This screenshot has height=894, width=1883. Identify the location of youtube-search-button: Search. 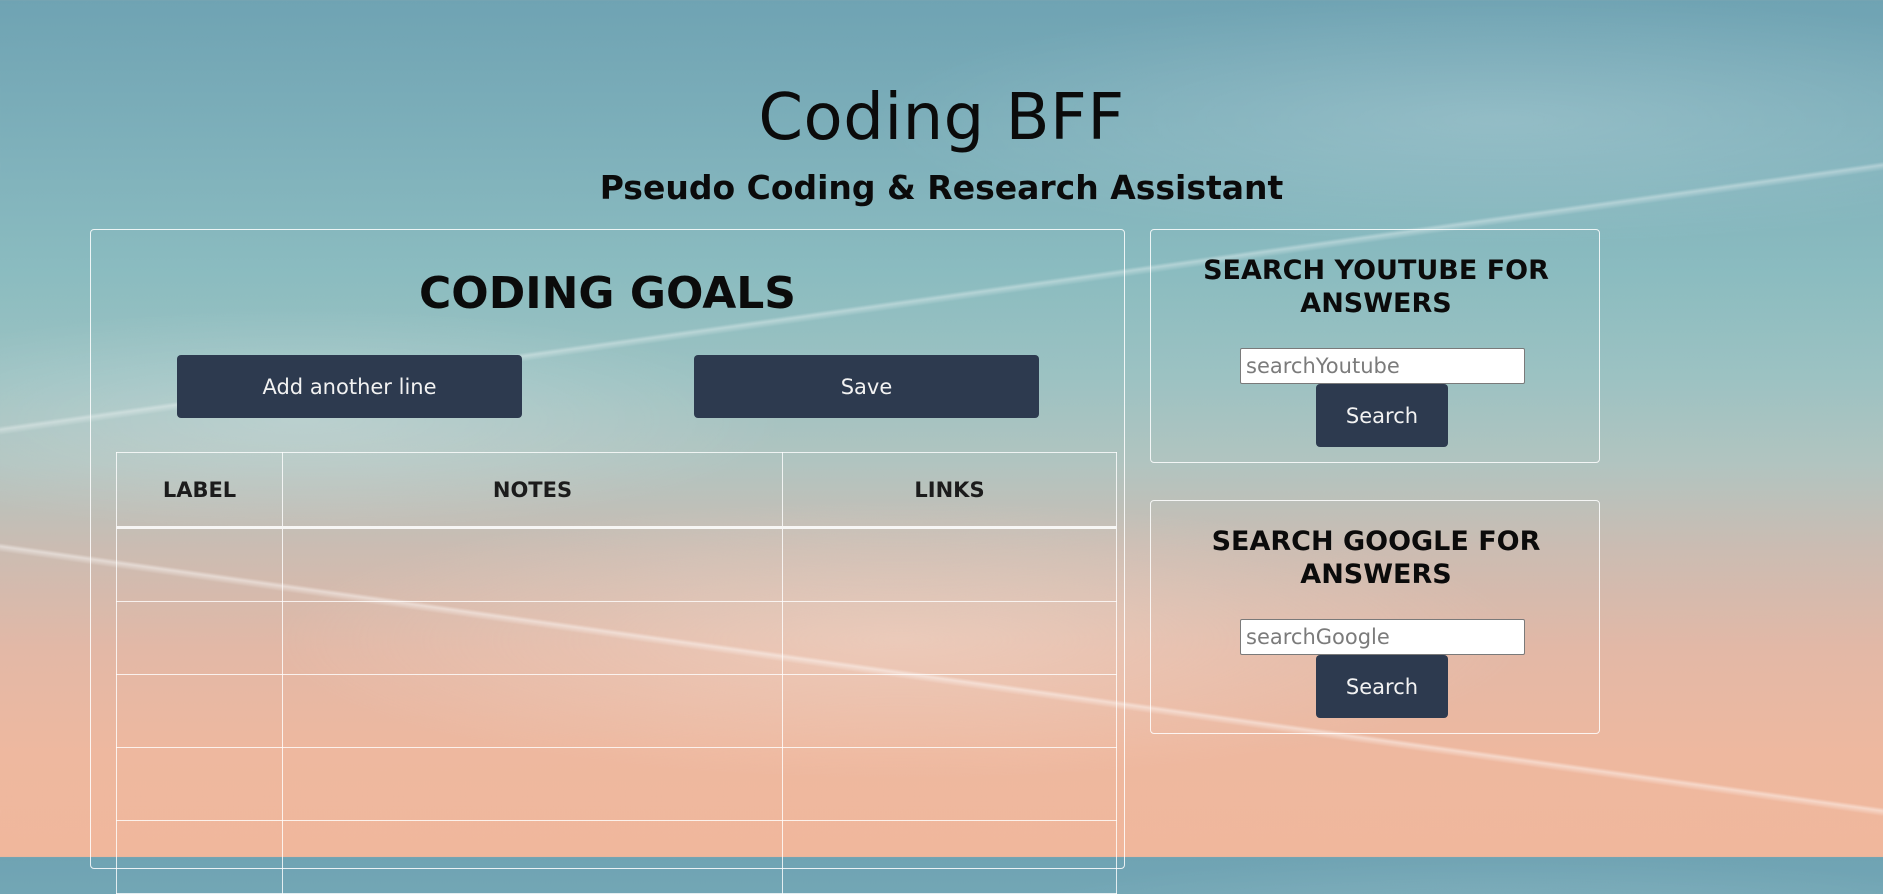
(1382, 415).